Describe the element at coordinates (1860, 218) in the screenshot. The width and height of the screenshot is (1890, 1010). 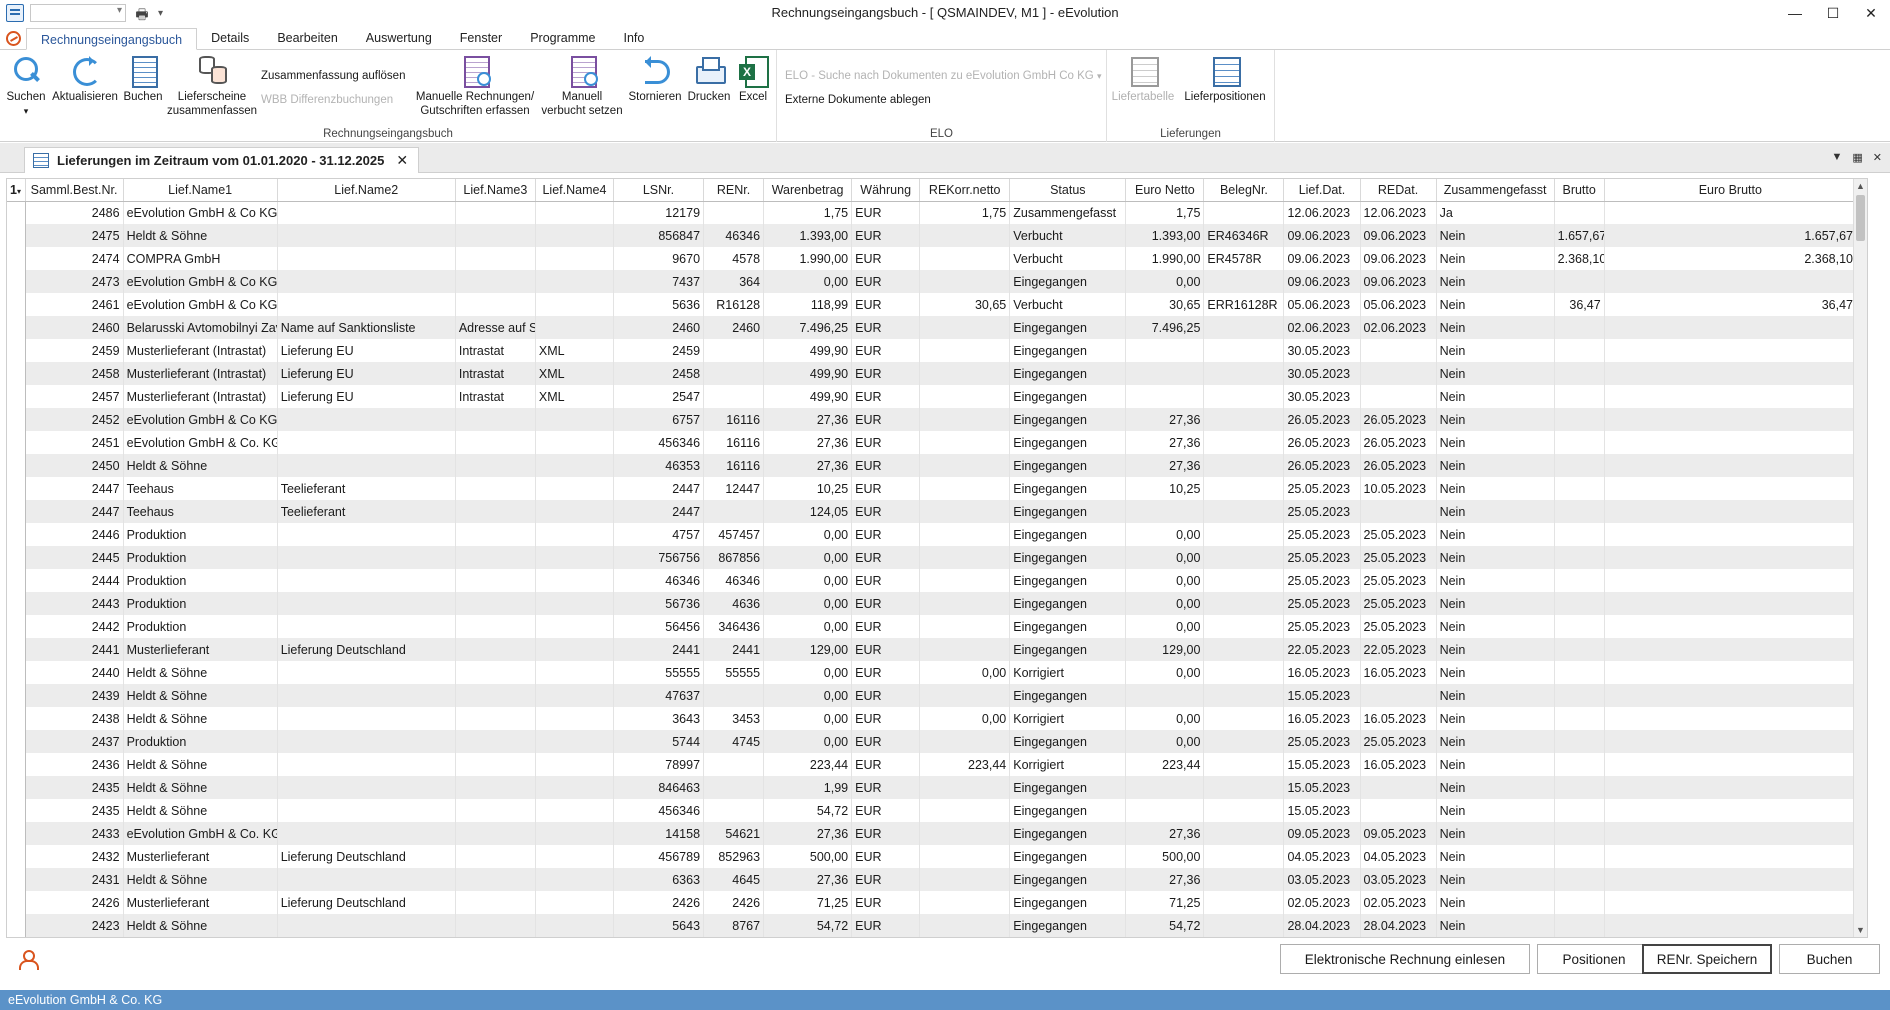
I see `scroll-thumb` at that location.